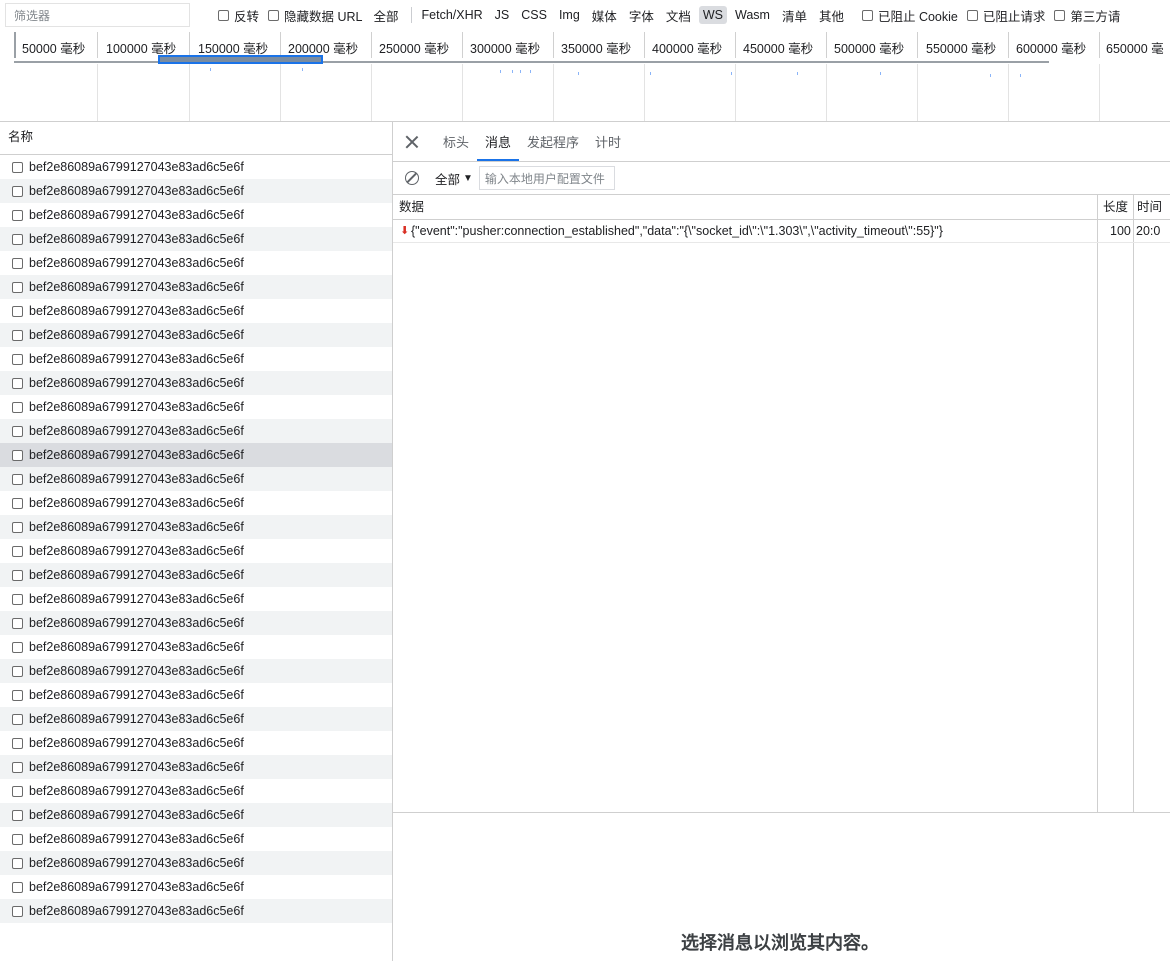 Image resolution: width=1170 pixels, height=961 pixels. What do you see at coordinates (315, 15) in the screenshot?
I see `hide-data-url-checkbox: 隐藏数据 URL` at bounding box center [315, 15].